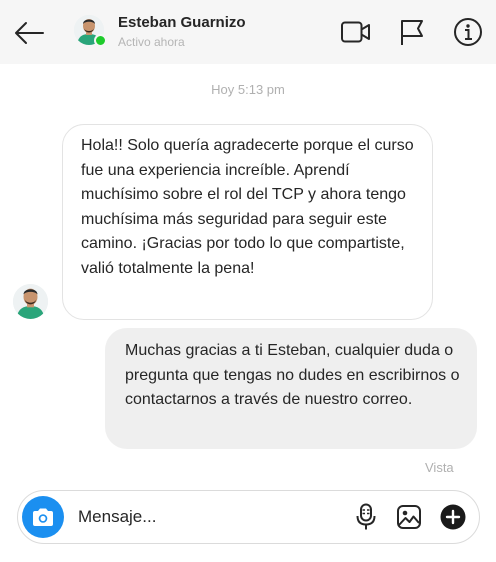  I want to click on message-composer, so click(248, 517).